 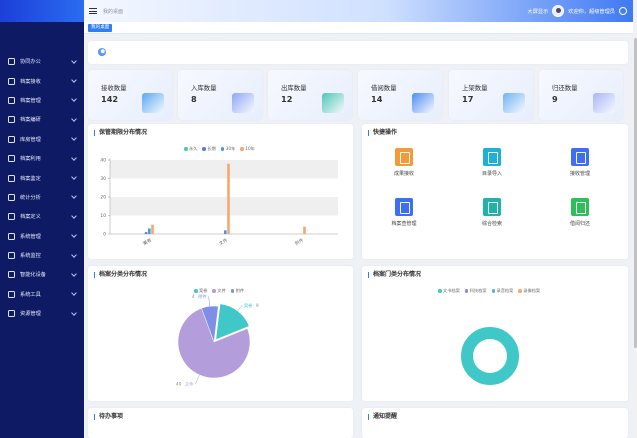 What do you see at coordinates (11, 81) in the screenshot?
I see `inbox-icon` at bounding box center [11, 81].